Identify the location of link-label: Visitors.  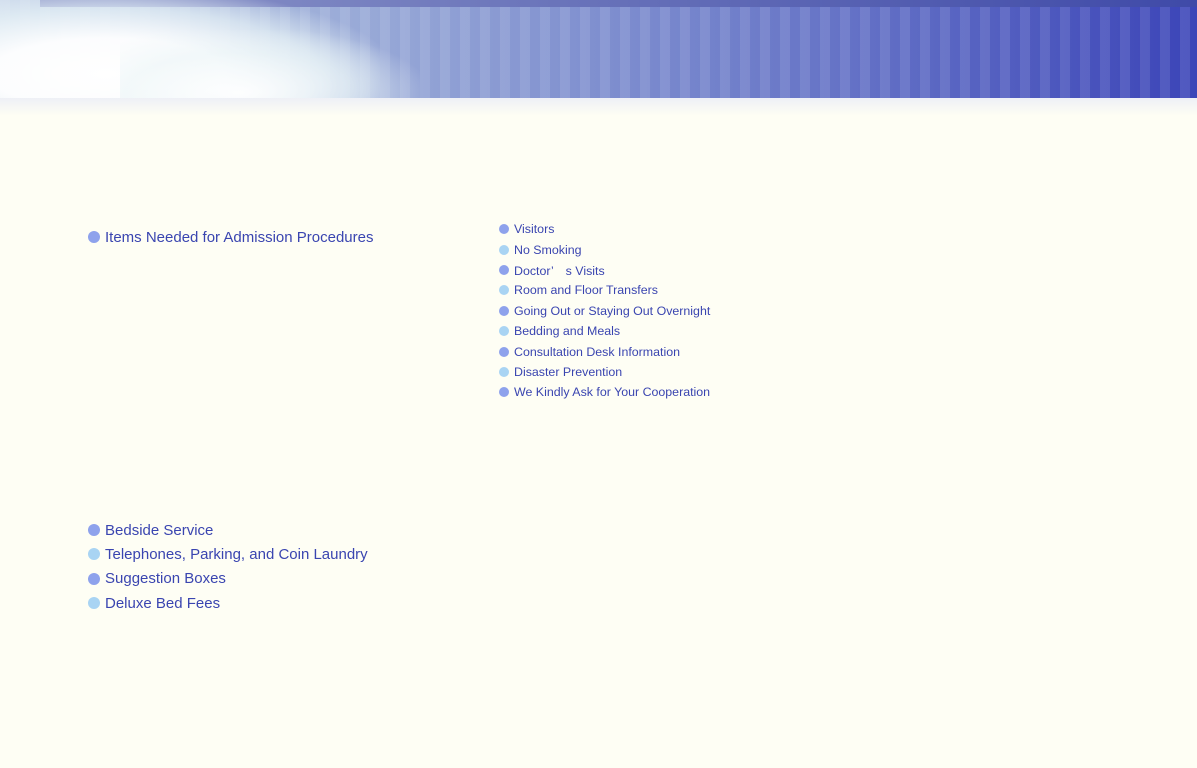
(534, 229).